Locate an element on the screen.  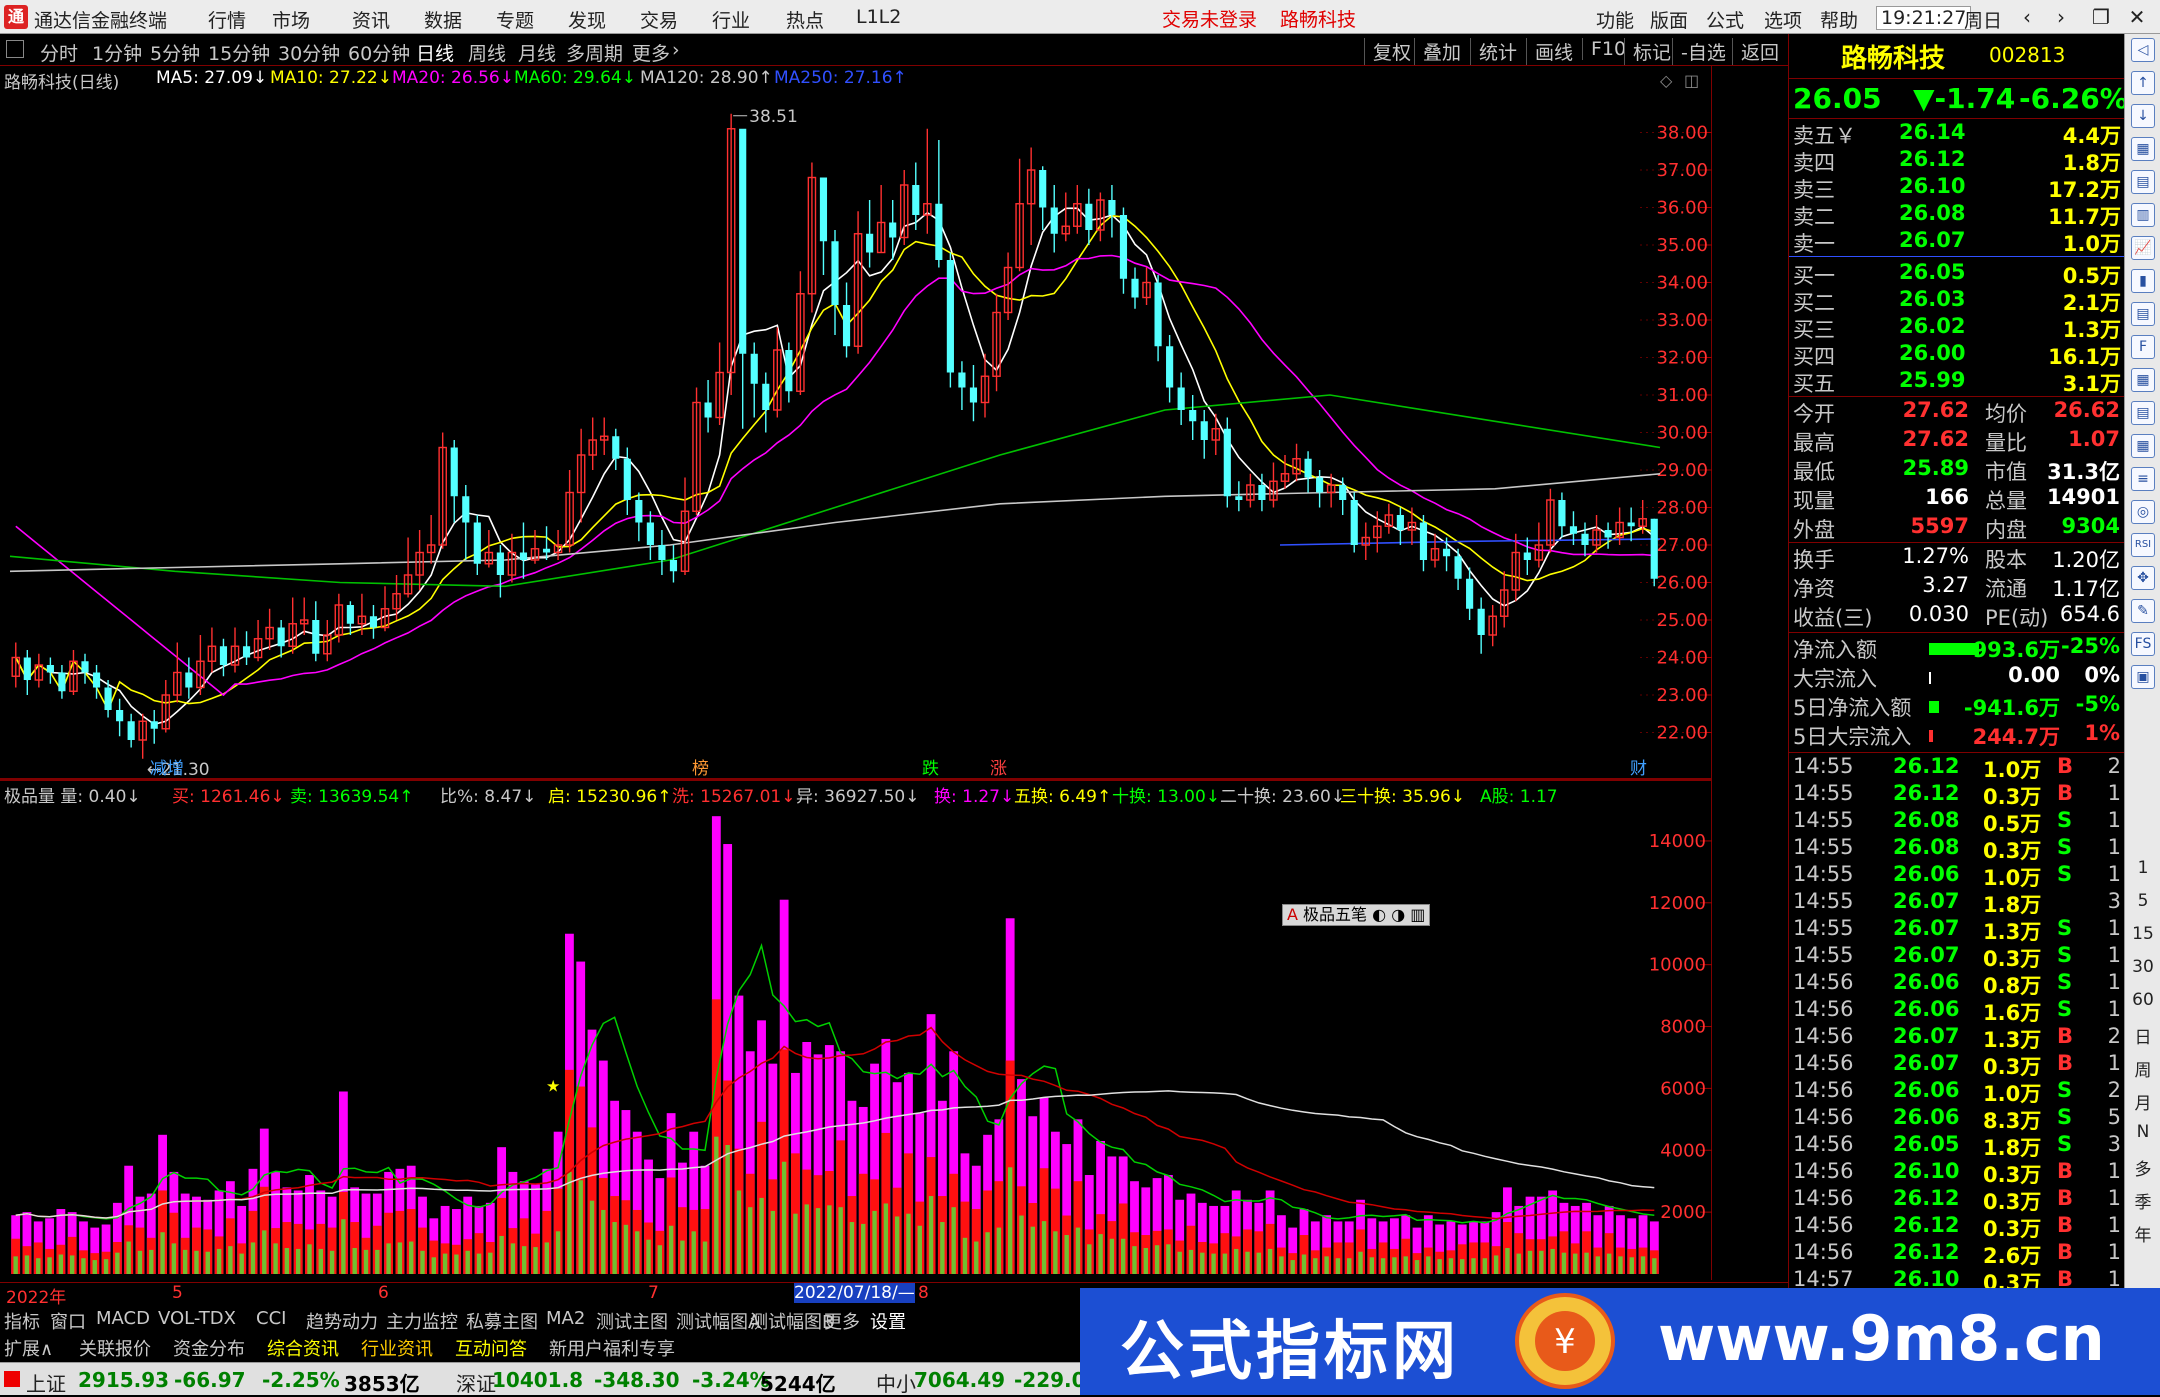
doc-icon: ▤ is located at coordinates (2143, 413).